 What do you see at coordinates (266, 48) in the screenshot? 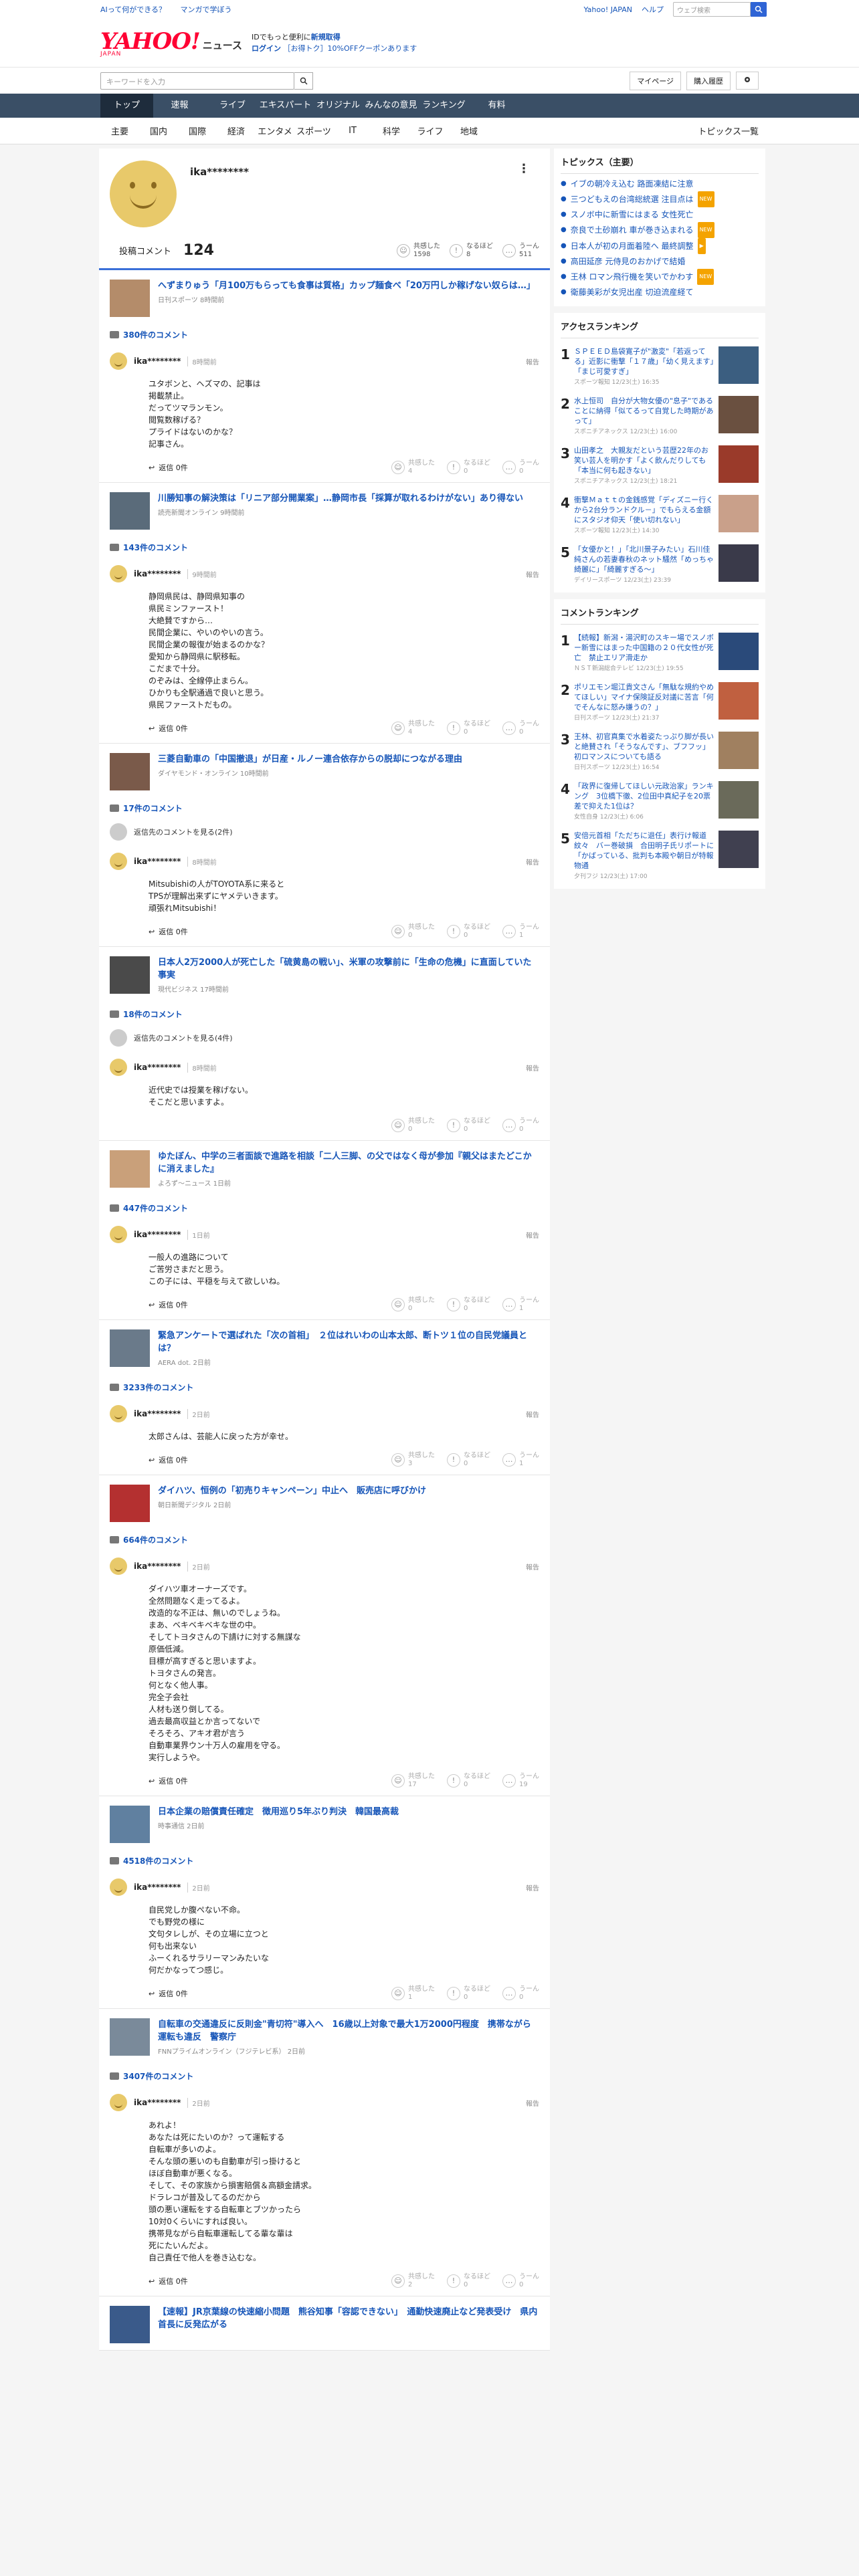
I see `login-link: ログイン` at bounding box center [266, 48].